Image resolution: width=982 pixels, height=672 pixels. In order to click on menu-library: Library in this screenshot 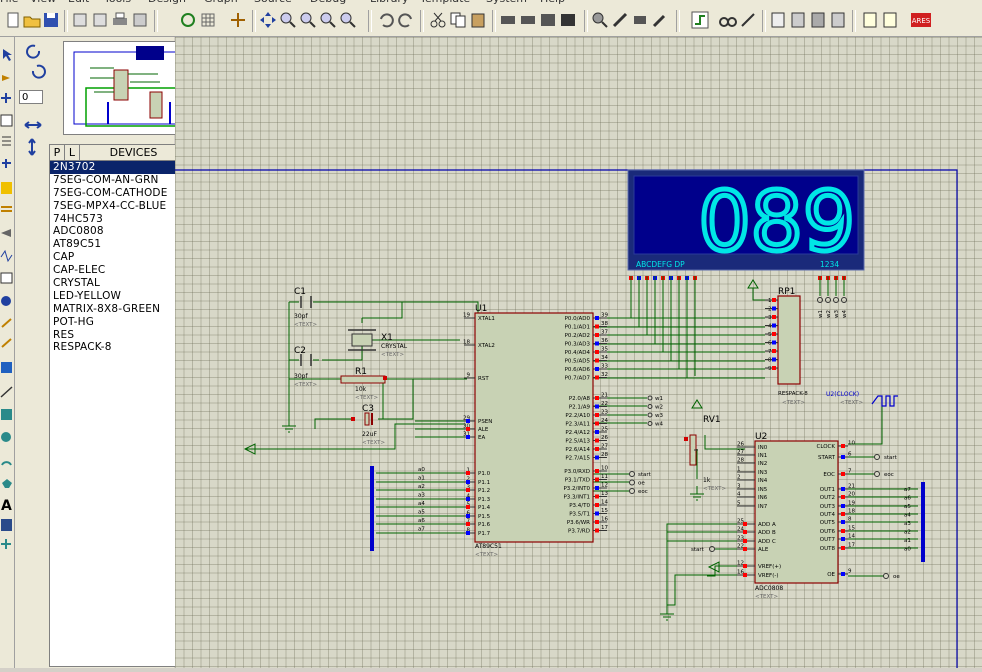, I will do `click(389, 2)`.